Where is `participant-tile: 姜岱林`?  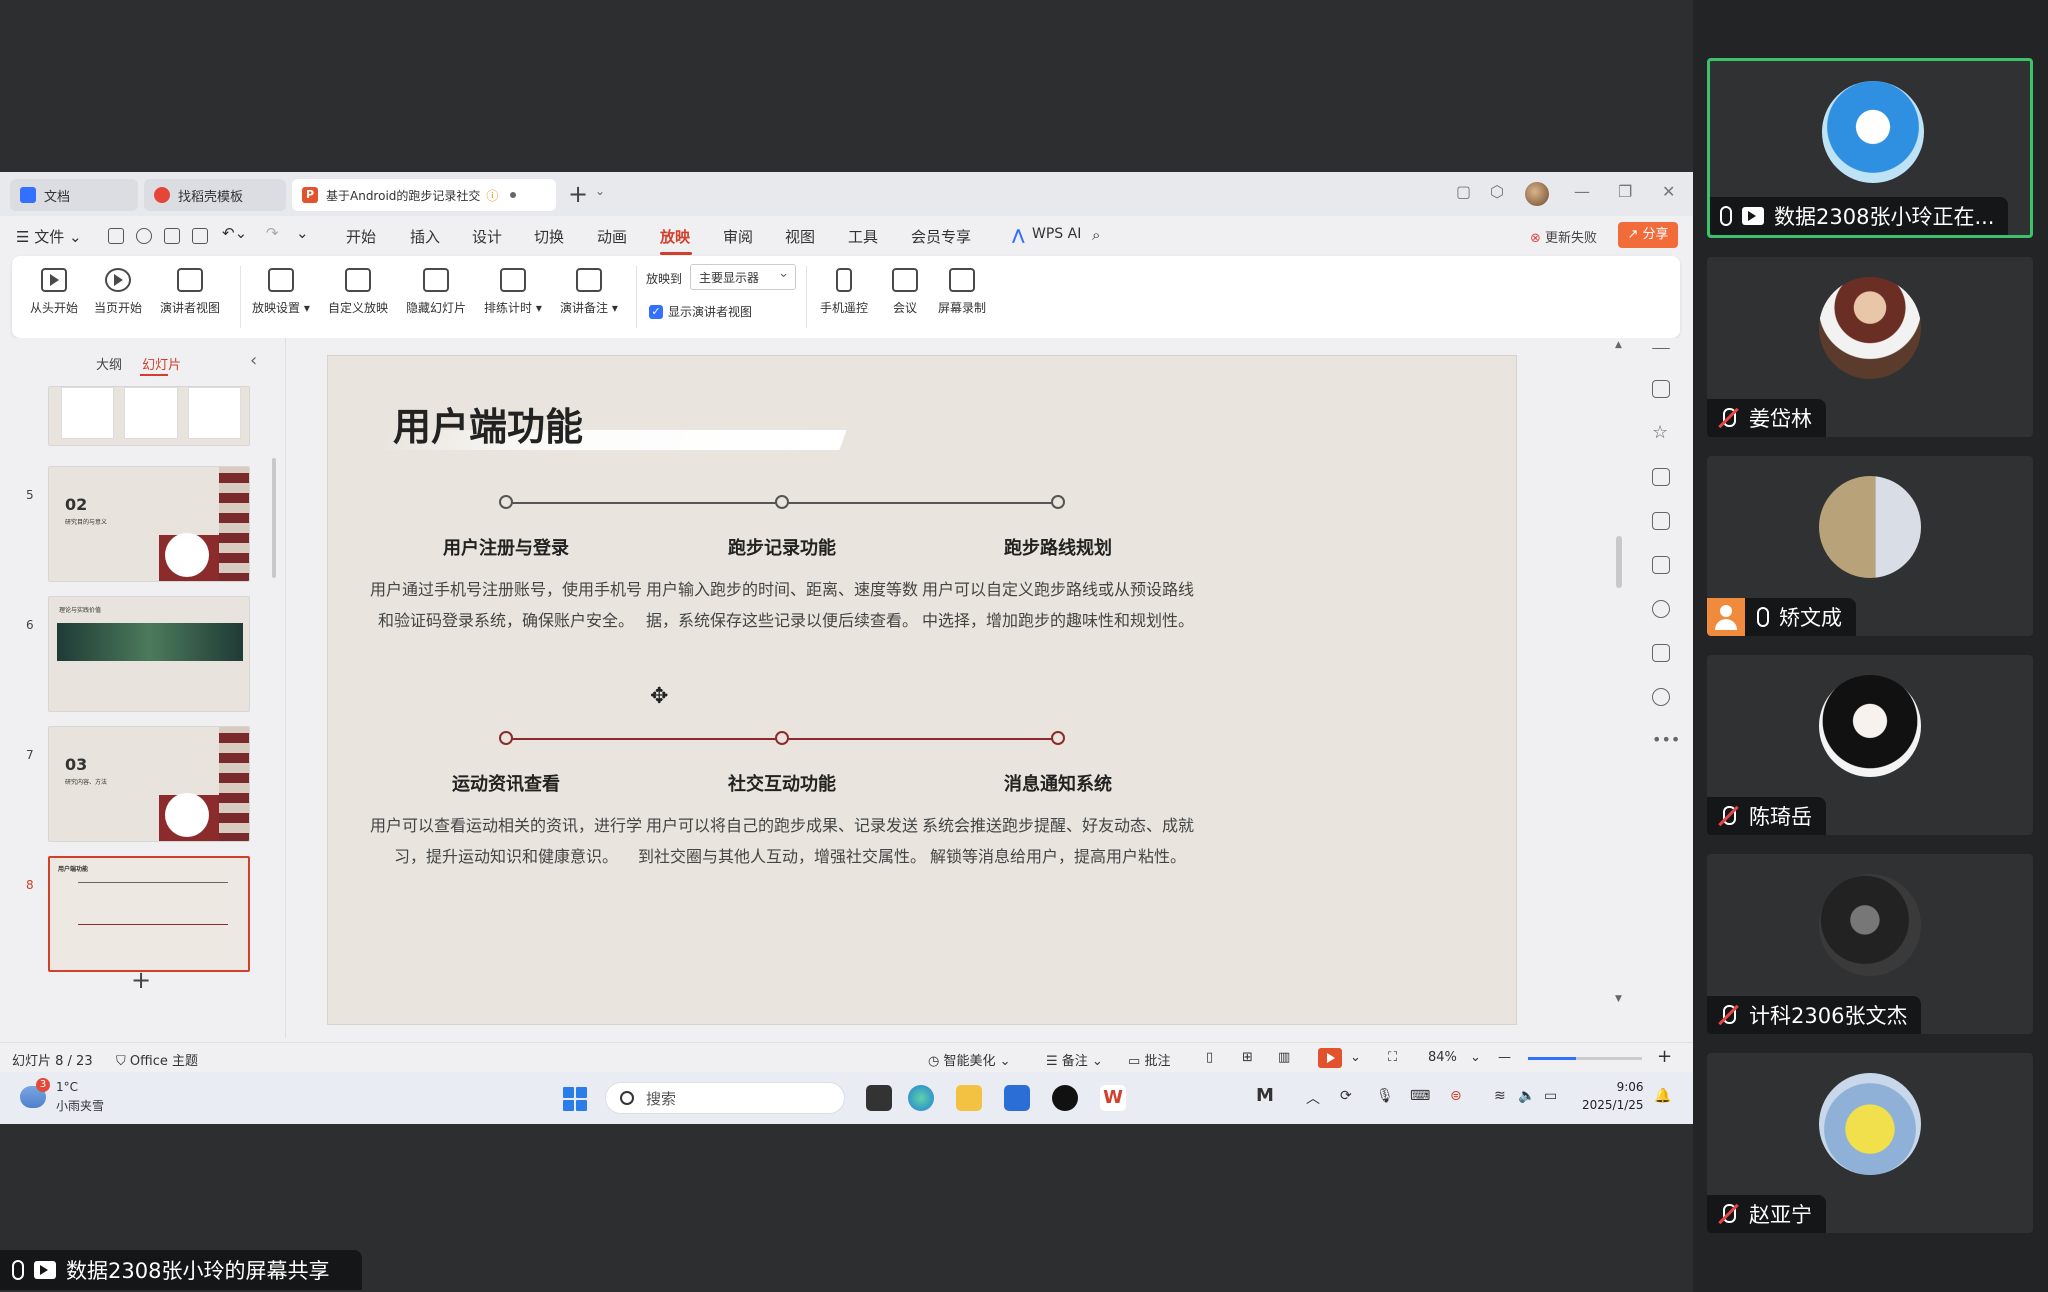
participant-tile: 姜岱林 is located at coordinates (1870, 347).